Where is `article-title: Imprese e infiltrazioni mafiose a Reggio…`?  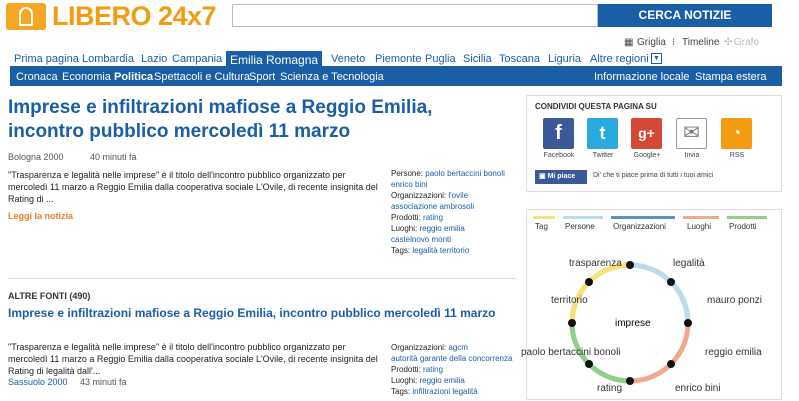 article-title: Imprese e infiltrazioni mafiose a Reggio… is located at coordinates (258, 120).